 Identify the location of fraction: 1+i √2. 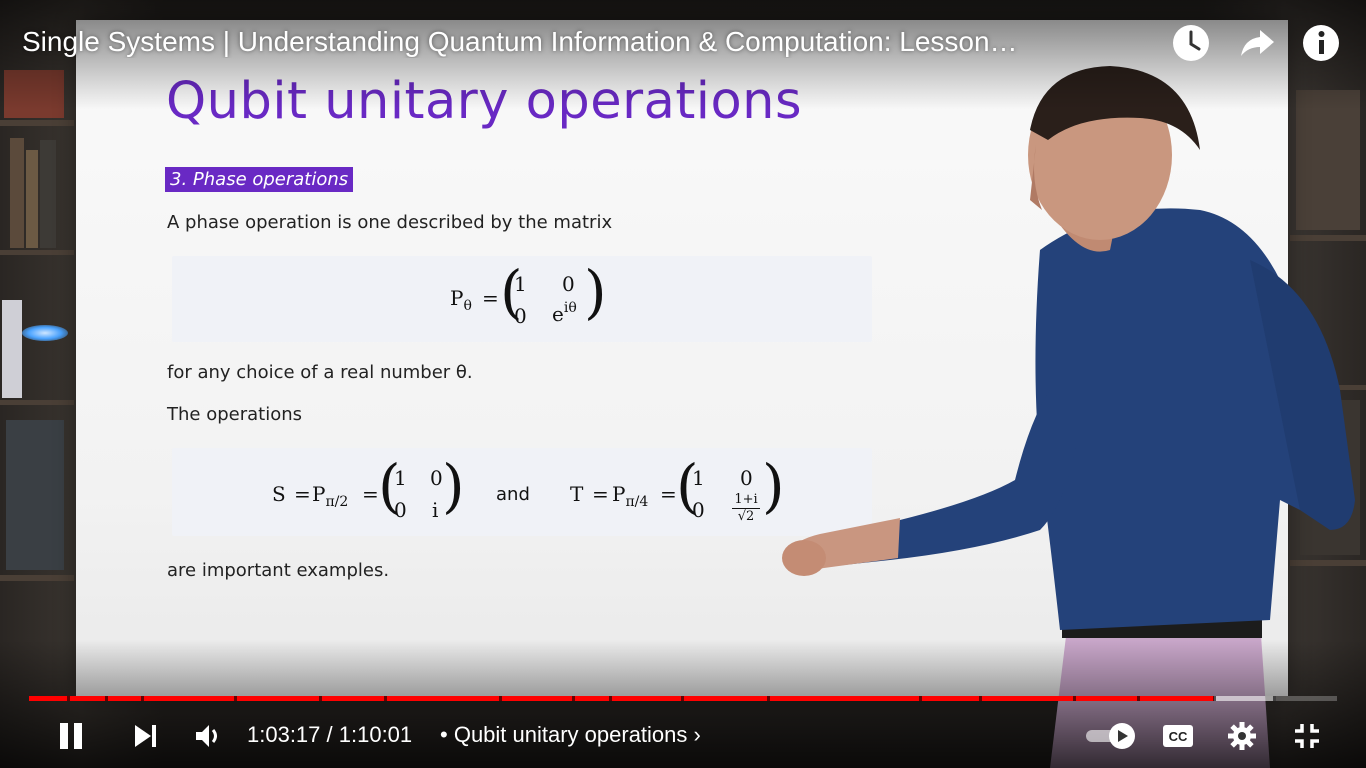
(746, 508).